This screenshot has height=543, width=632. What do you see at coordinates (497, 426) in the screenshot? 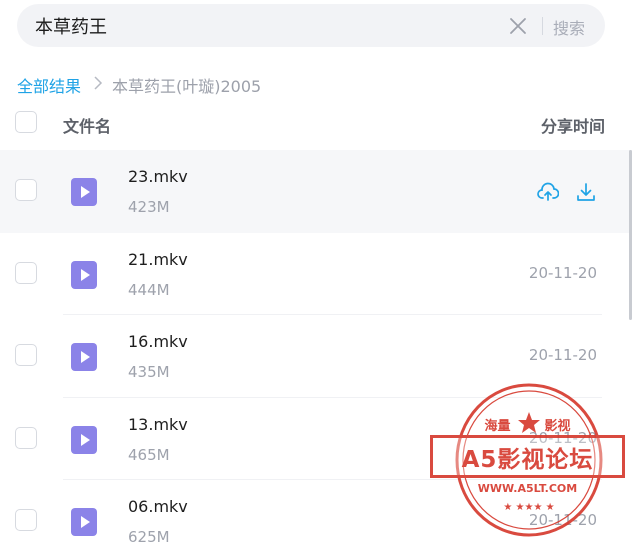
I see `watermark-top-left: 海量` at bounding box center [497, 426].